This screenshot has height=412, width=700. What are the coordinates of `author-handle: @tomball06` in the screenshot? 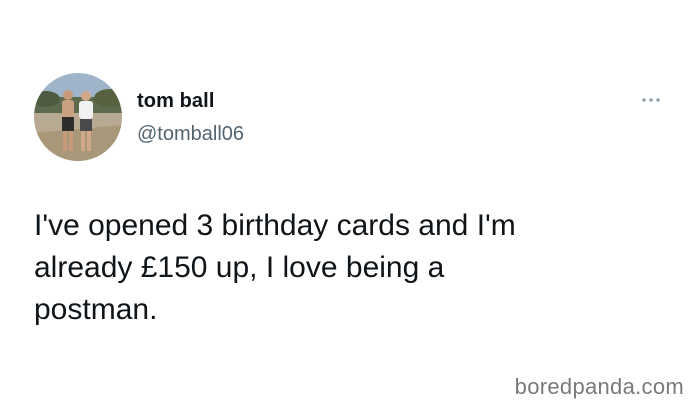 It's located at (190, 134).